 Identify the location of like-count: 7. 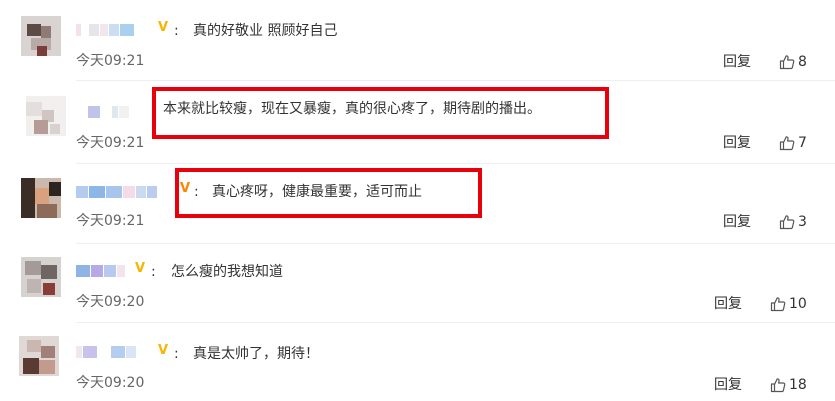
(802, 143).